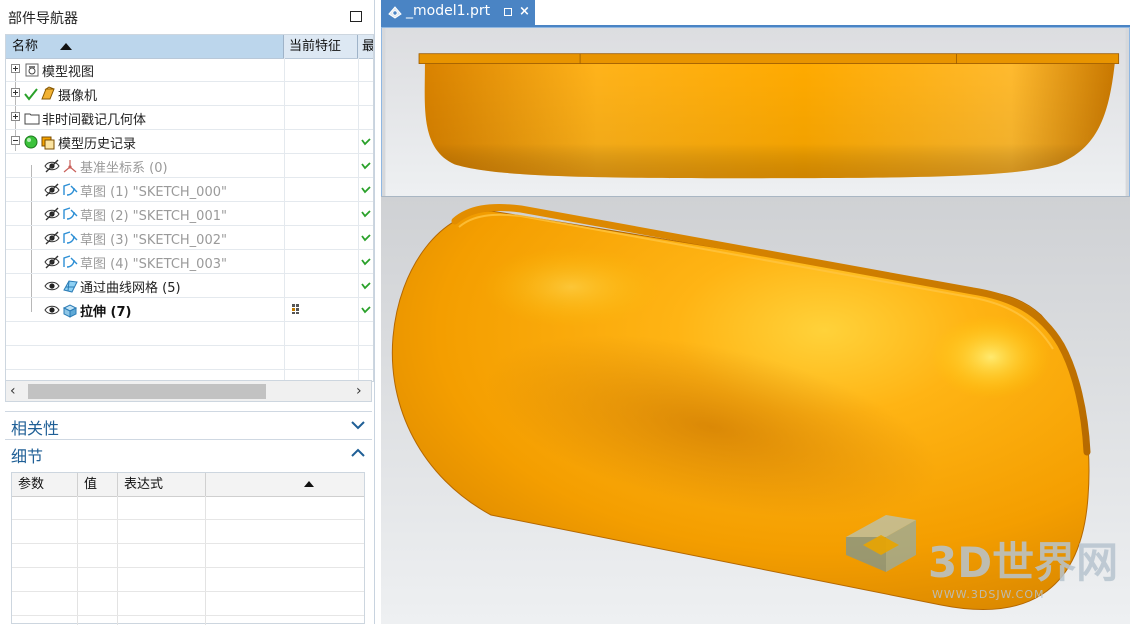 The height and width of the screenshot is (625, 1130). What do you see at coordinates (187, 17) in the screenshot?
I see `navigator-titlebar: 部件导航器` at bounding box center [187, 17].